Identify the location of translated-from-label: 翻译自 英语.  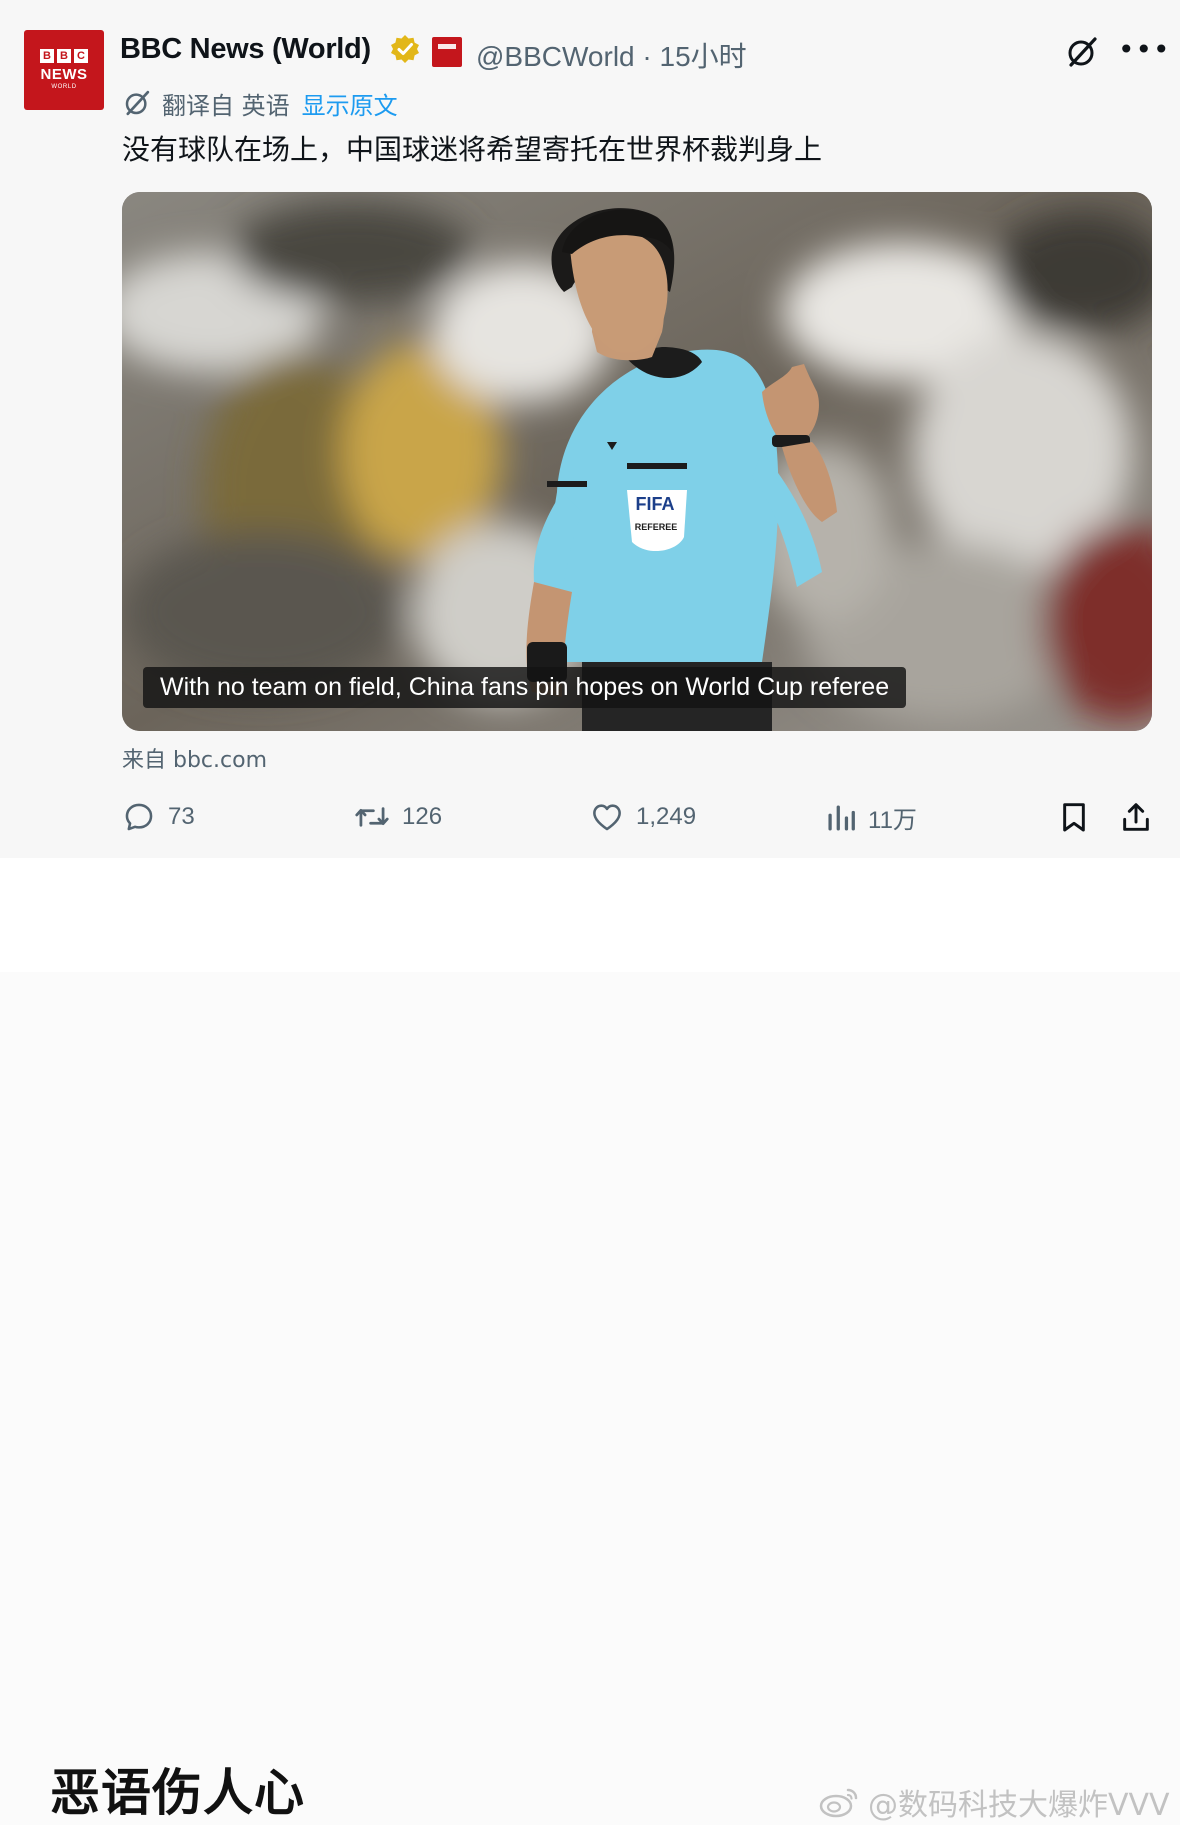
(226, 105).